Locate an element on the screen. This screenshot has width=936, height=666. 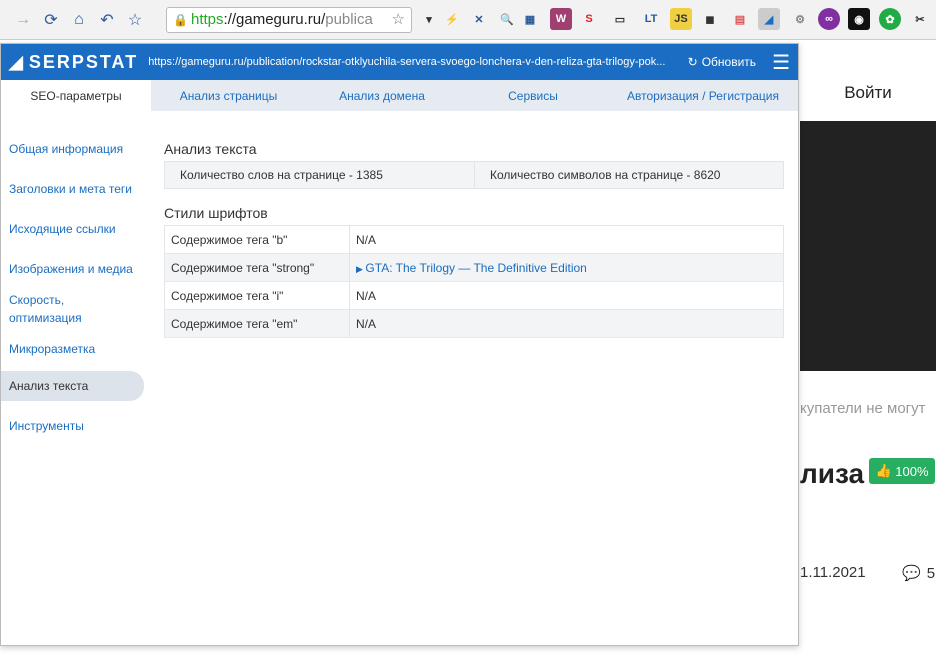
sidebar-item-tools: Инструменты is located at coordinates (72, 426).